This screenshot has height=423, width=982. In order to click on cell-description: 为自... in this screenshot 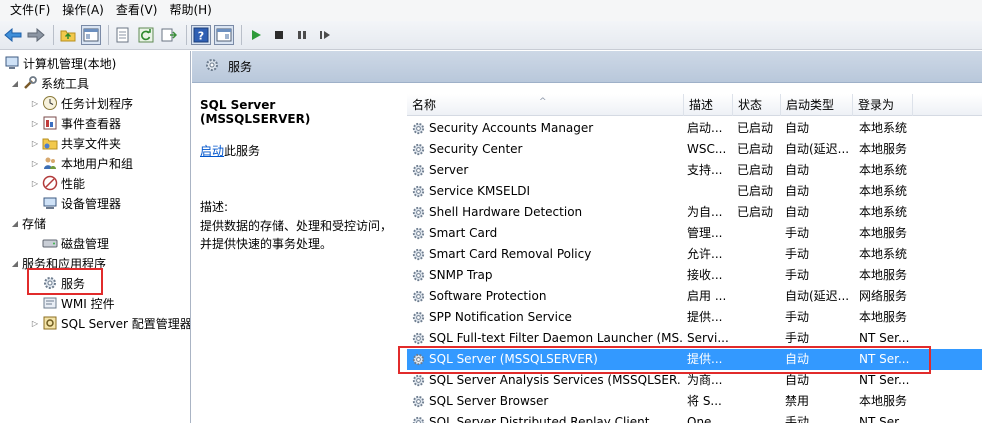, I will do `click(705, 212)`.